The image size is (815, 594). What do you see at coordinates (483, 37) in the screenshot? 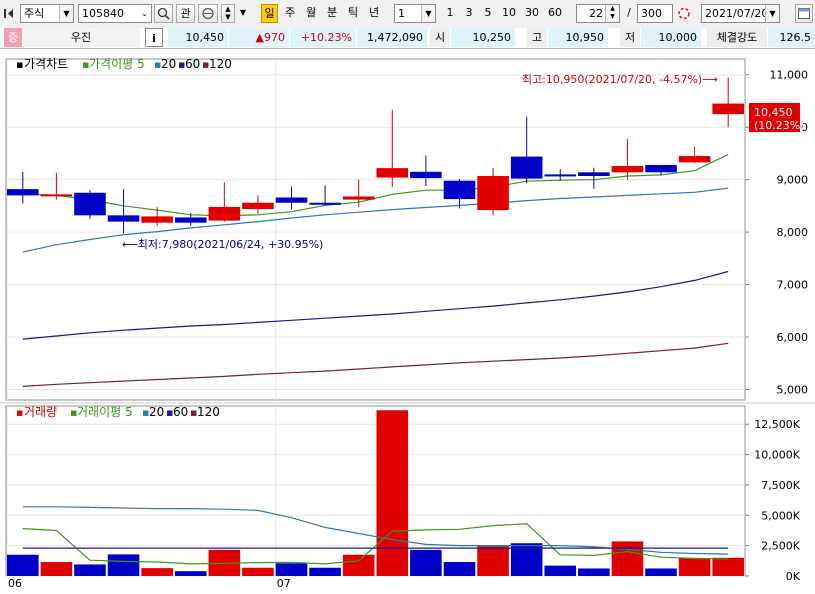
I see `open-price: 10,250` at bounding box center [483, 37].